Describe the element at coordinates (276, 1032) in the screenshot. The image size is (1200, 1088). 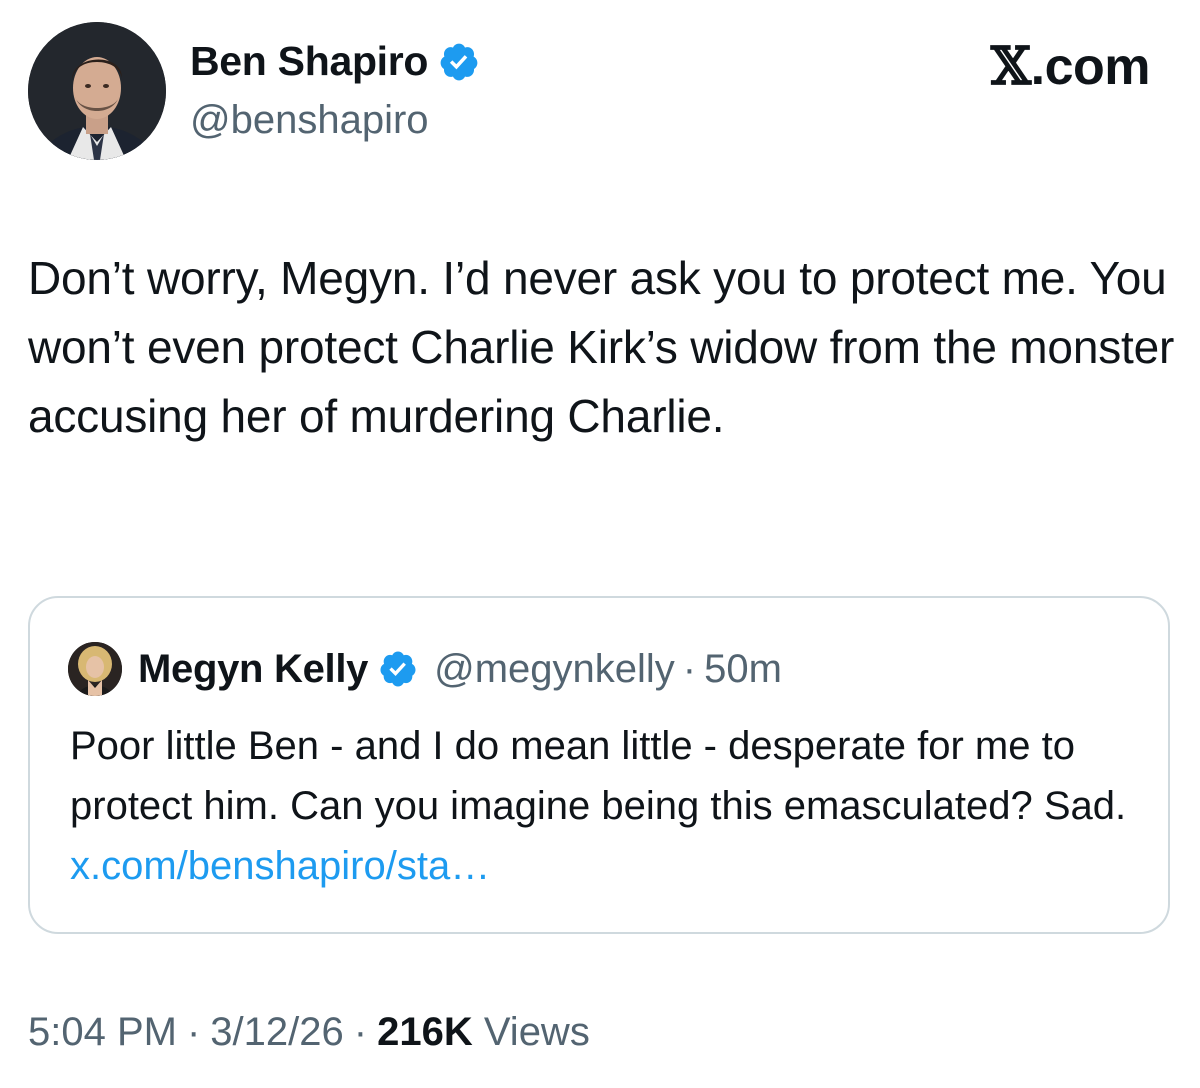
I see `tweet-date: 3/12/26` at that location.